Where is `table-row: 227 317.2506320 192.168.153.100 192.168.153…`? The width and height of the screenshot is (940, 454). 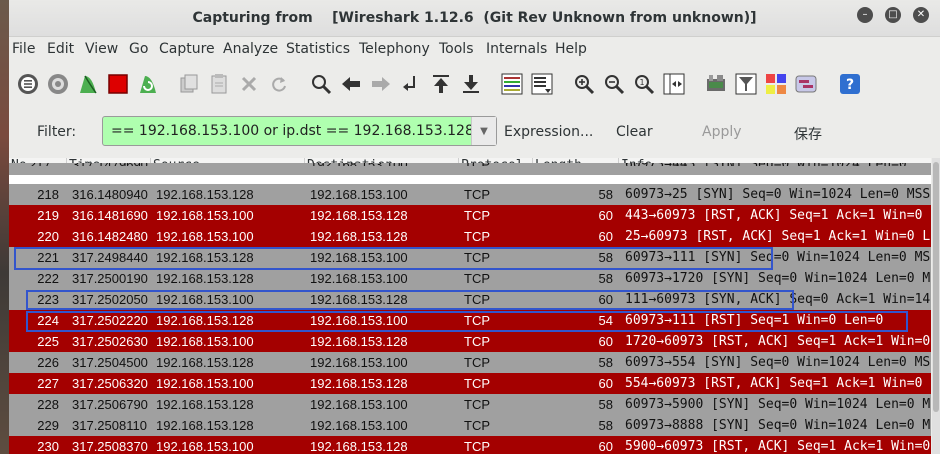 table-row: 227 317.2506320 192.168.153.100 192.168.153… is located at coordinates (470, 383).